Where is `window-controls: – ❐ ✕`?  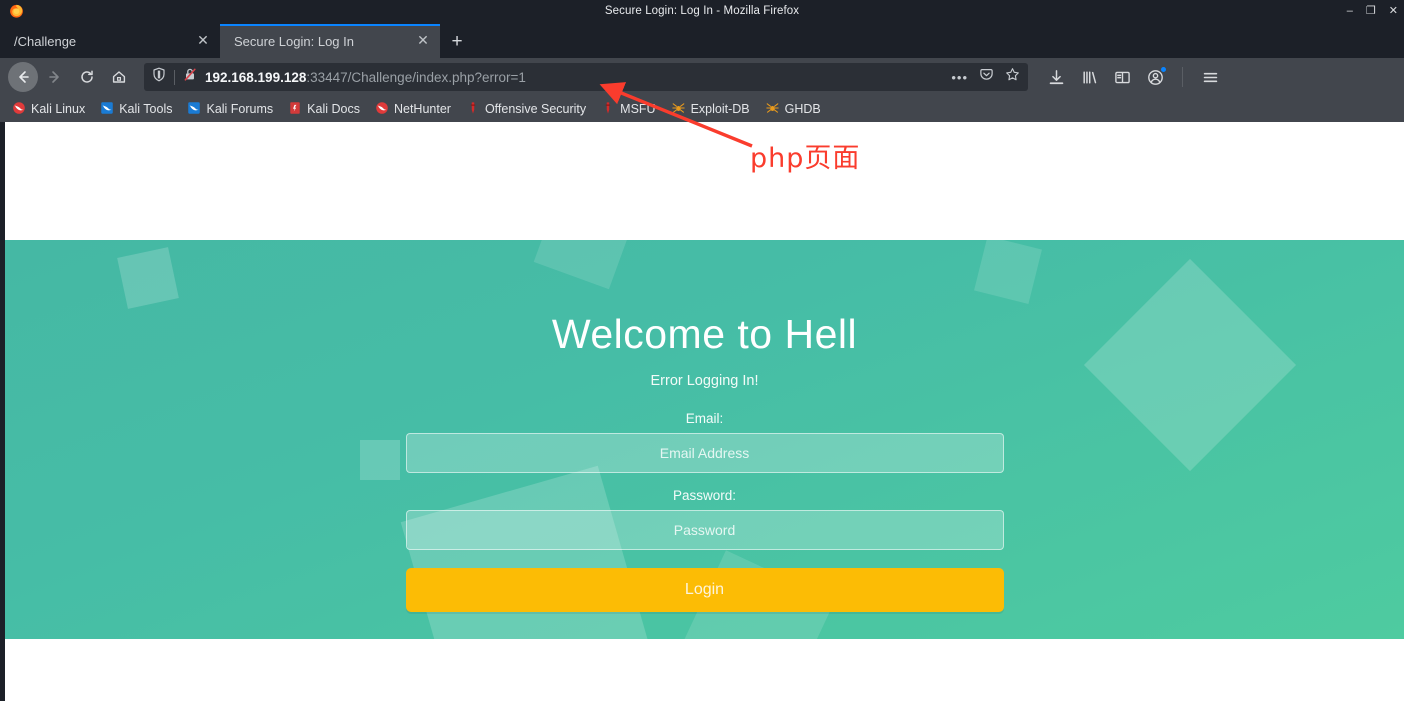 window-controls: – ❐ ✕ is located at coordinates (1372, 11).